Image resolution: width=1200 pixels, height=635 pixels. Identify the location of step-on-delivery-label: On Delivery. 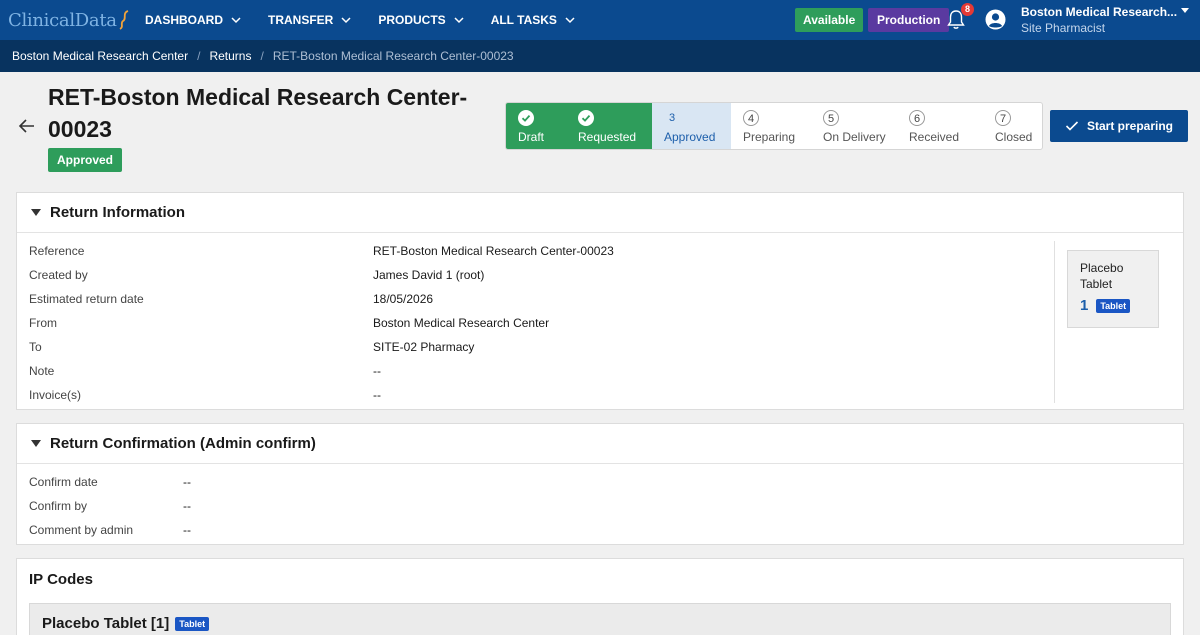
(854, 137).